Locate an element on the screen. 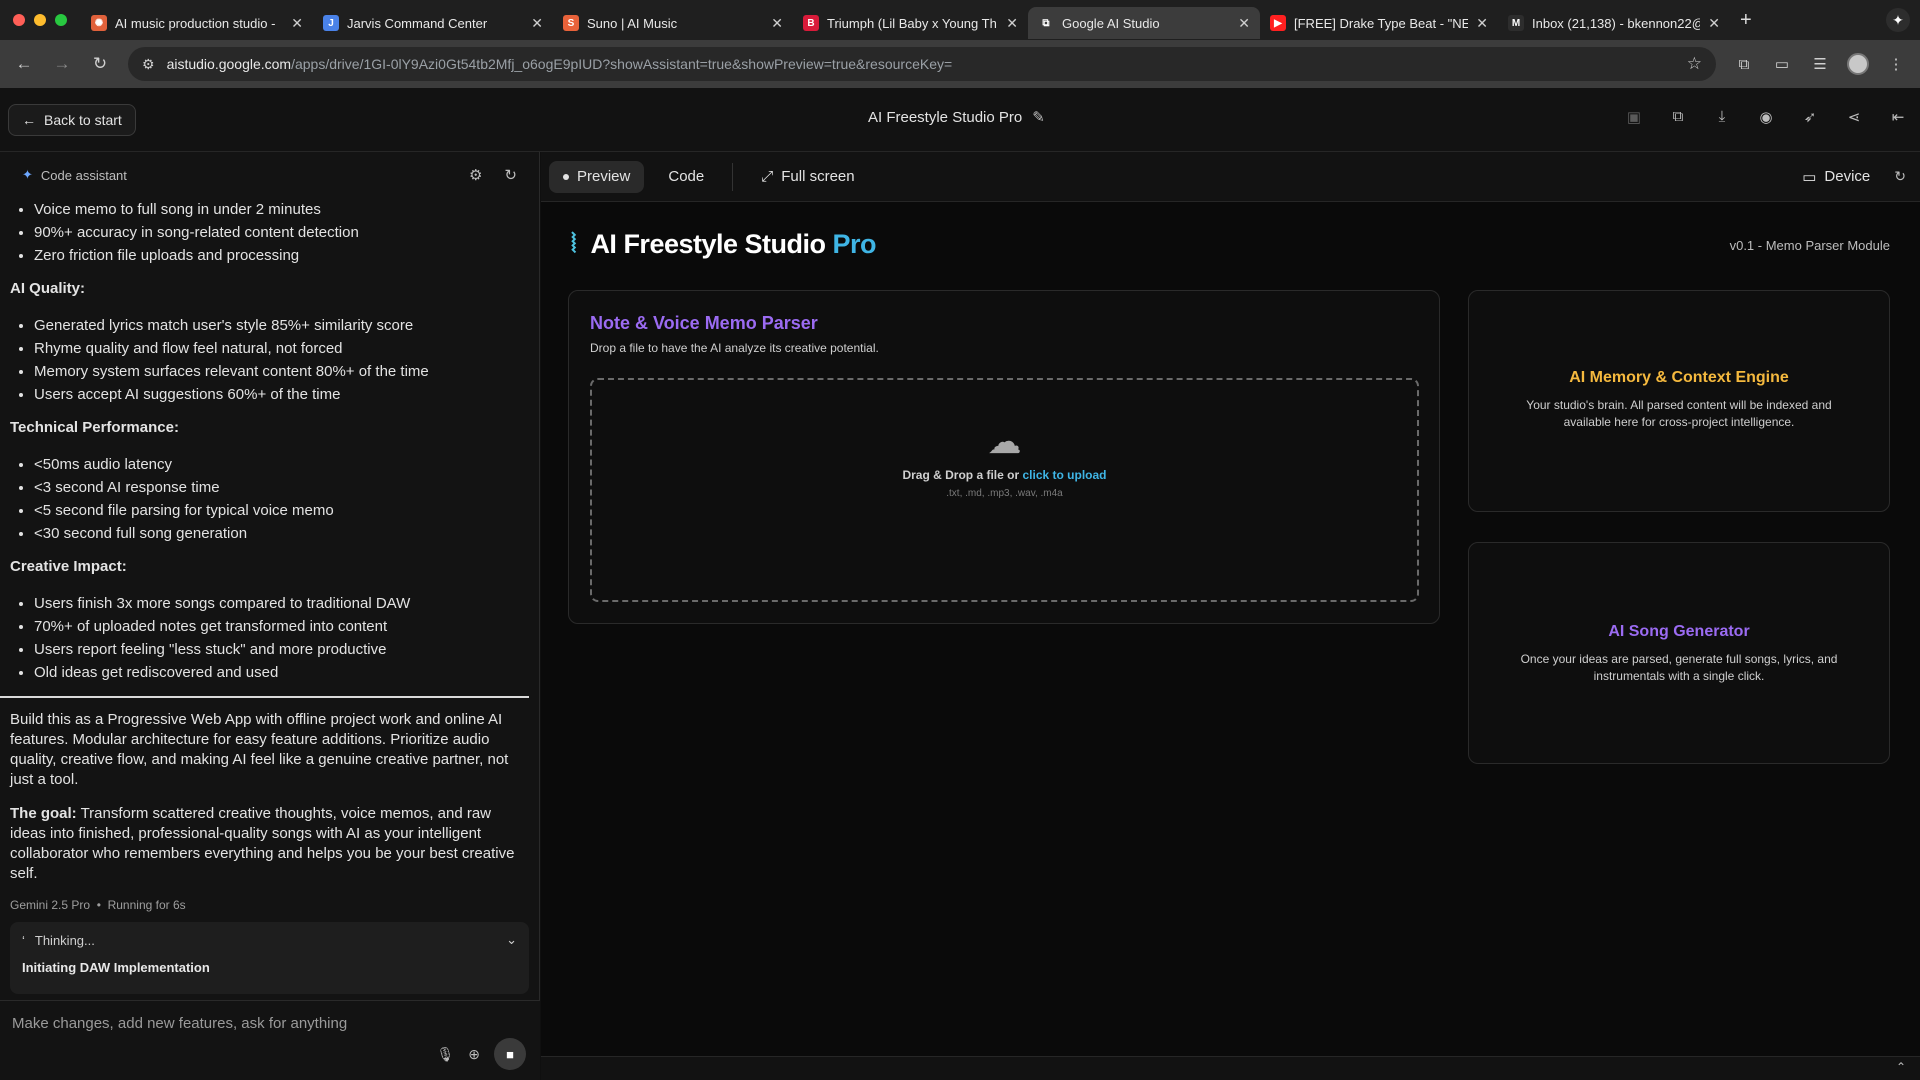  tab-favicon-icon: ⧉ is located at coordinates (1046, 23).